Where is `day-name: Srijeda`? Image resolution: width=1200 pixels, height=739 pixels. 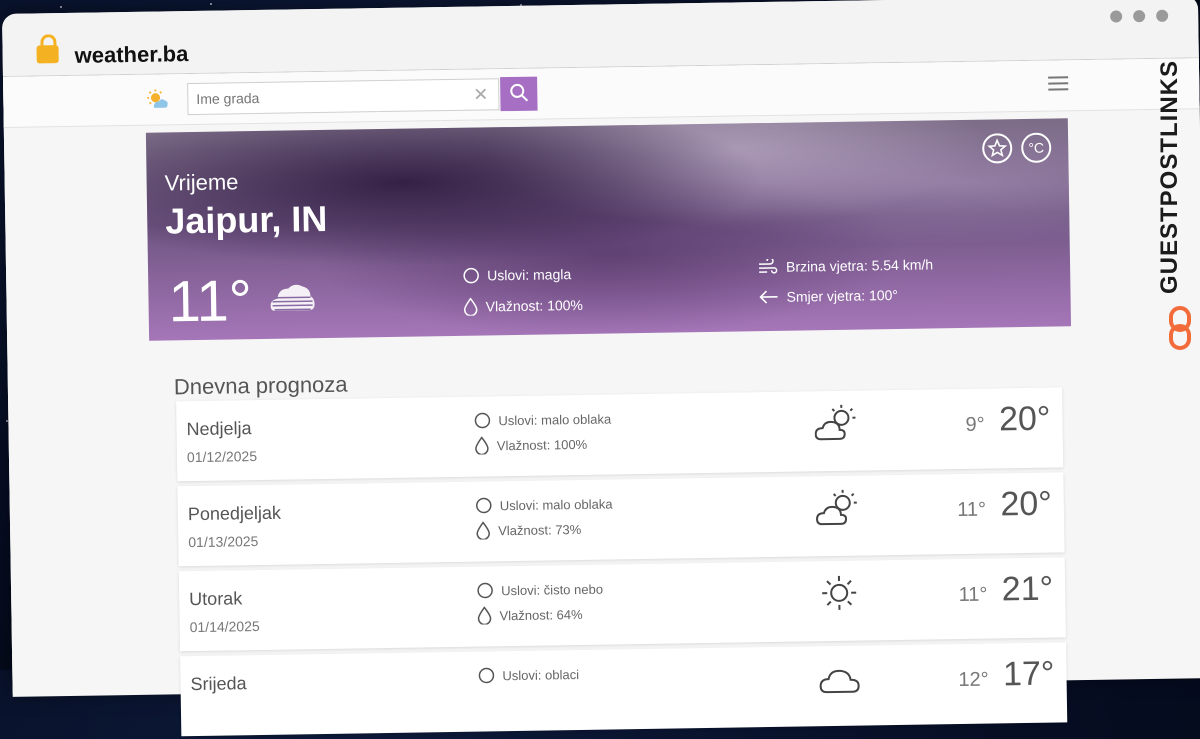 day-name: Srijeda is located at coordinates (218, 684).